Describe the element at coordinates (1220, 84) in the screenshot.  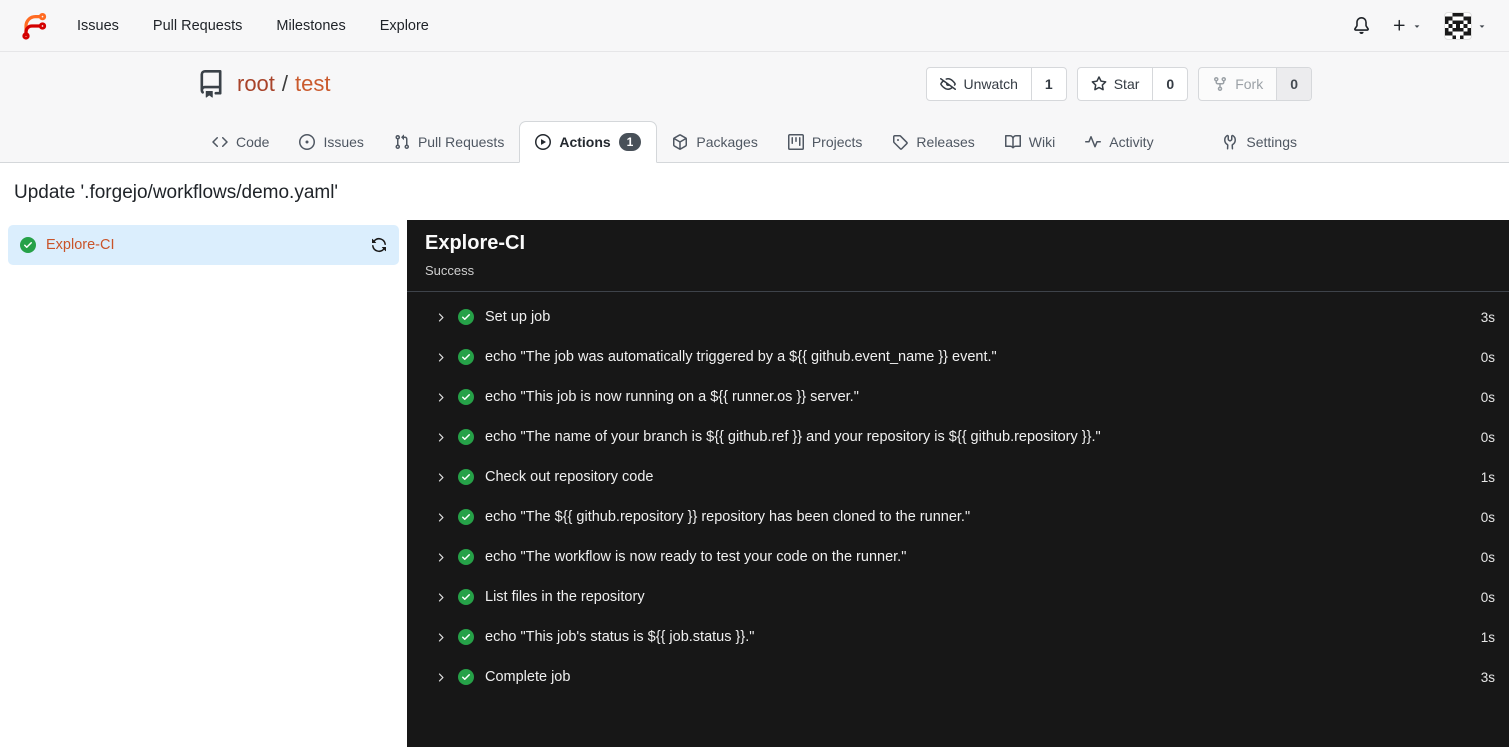
I see `fork-icon` at that location.